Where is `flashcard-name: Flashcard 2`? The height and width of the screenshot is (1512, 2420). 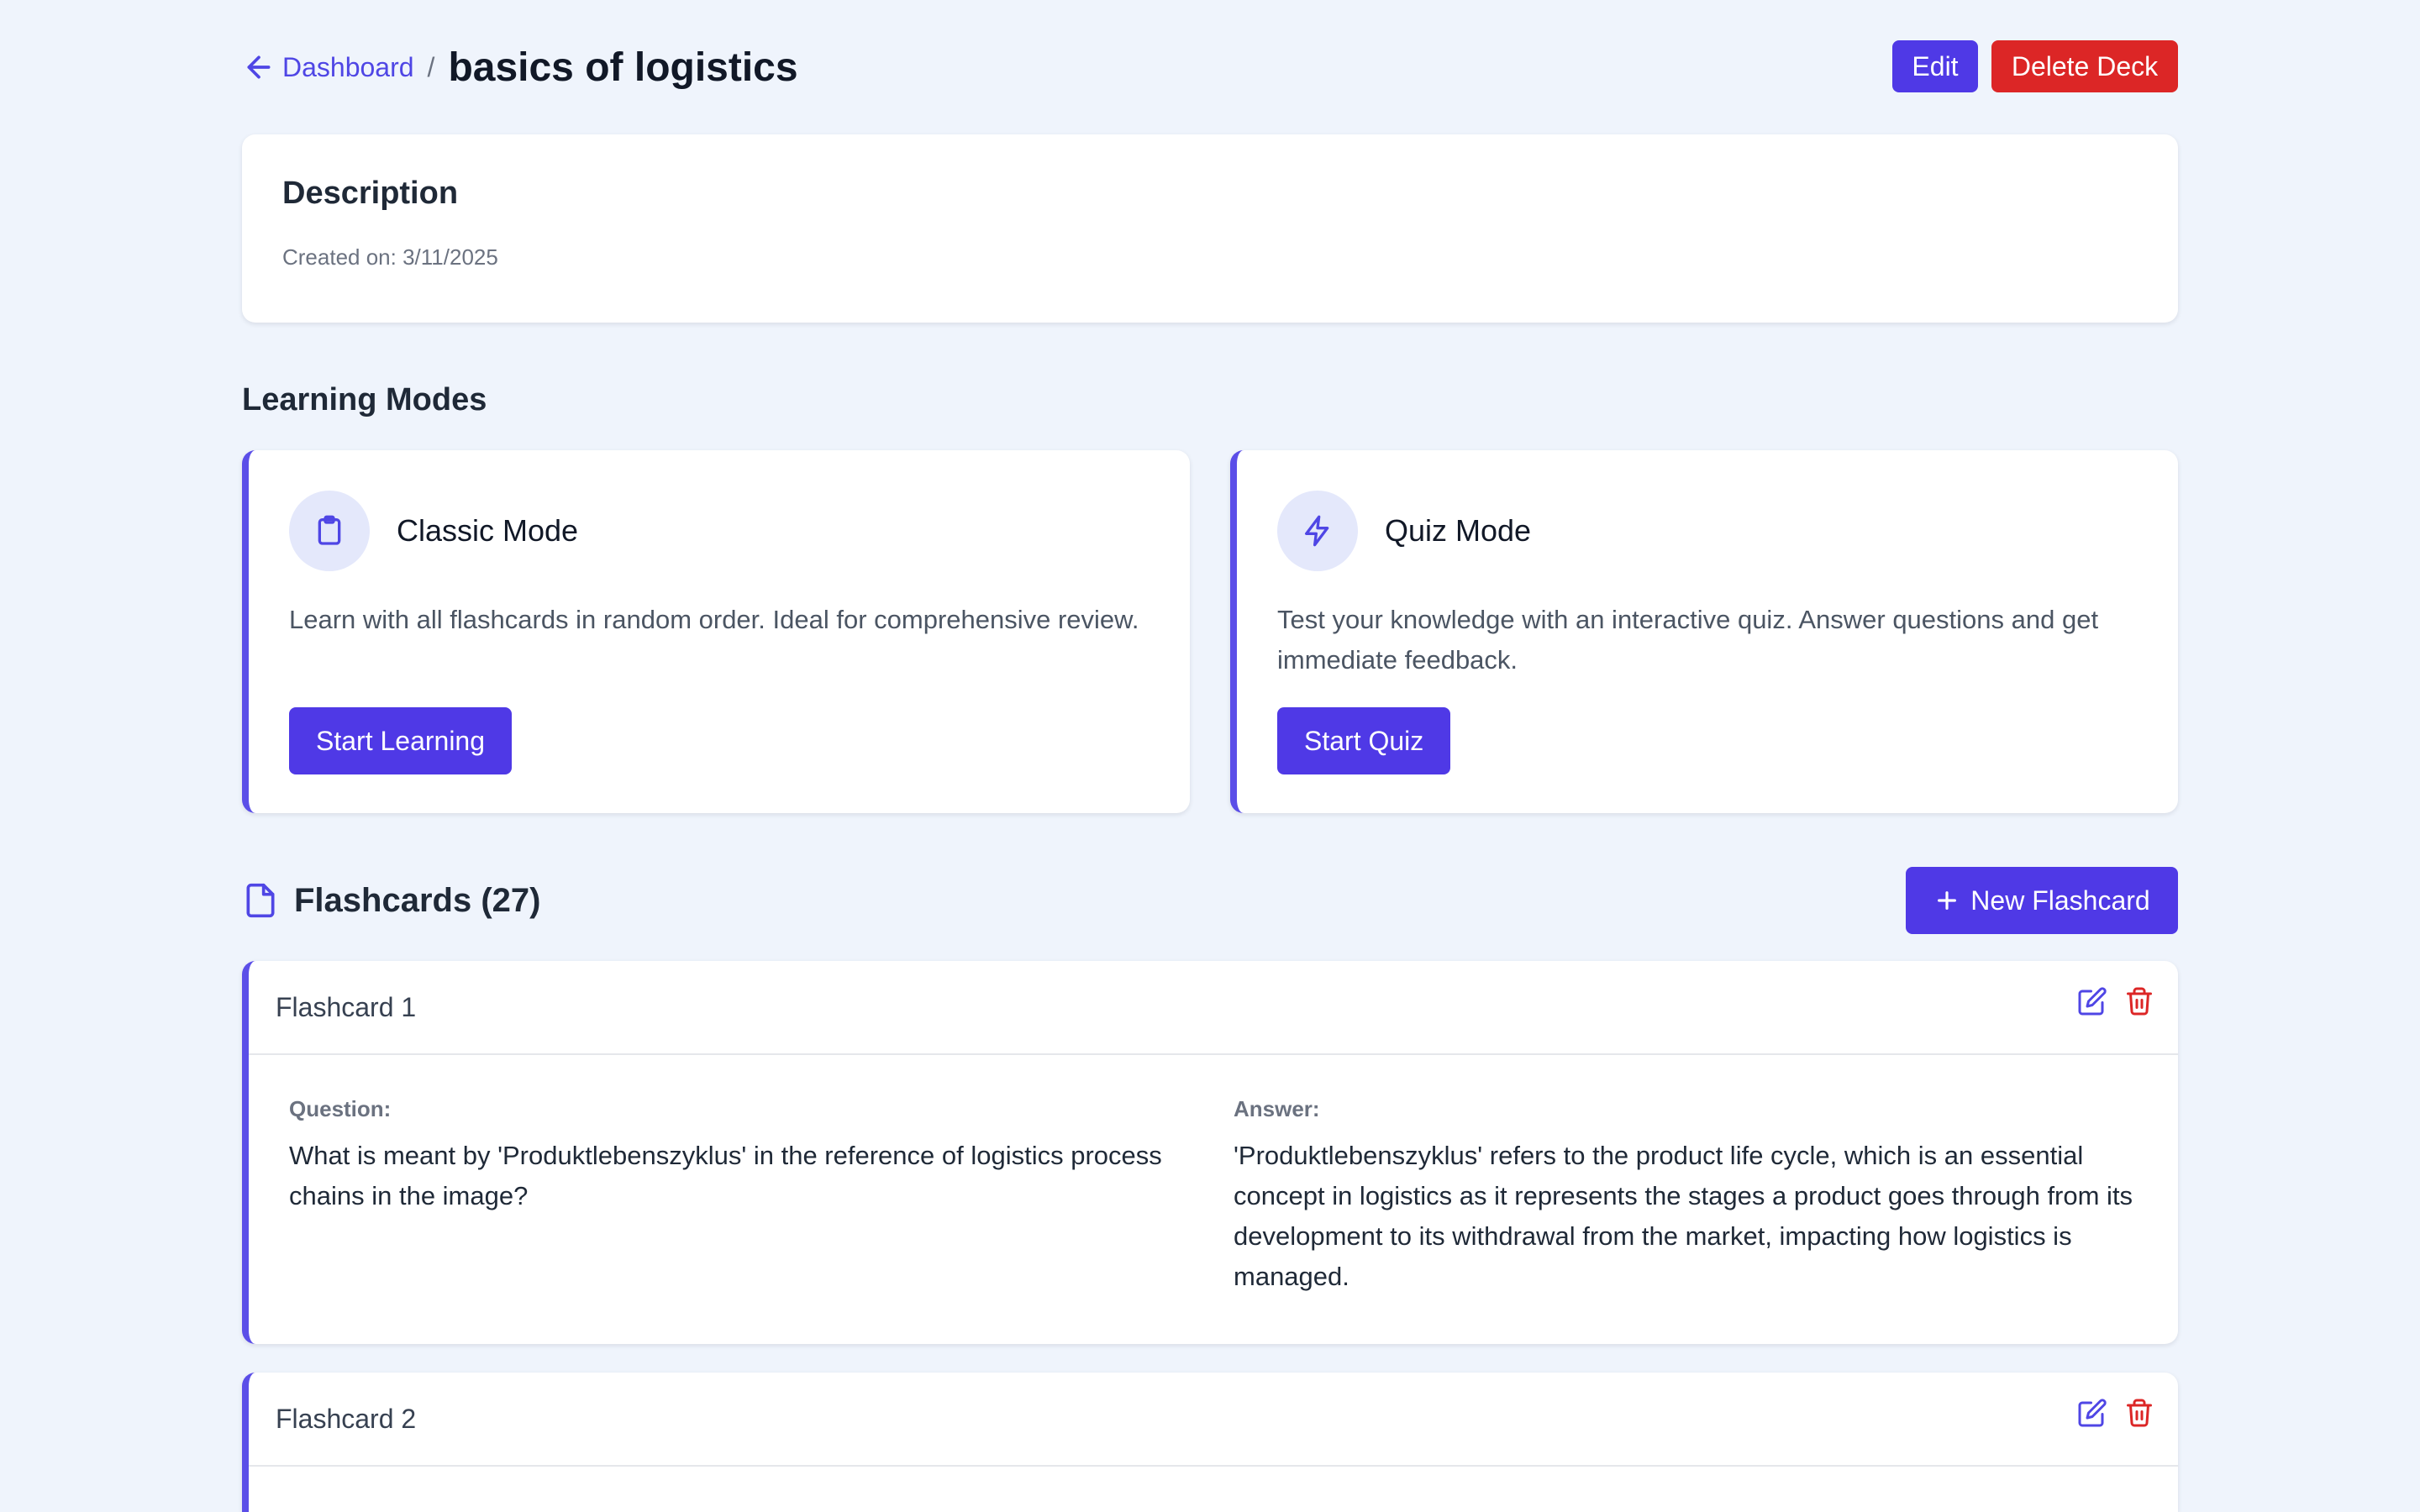
flashcard-name: Flashcard 2 is located at coordinates (346, 1419).